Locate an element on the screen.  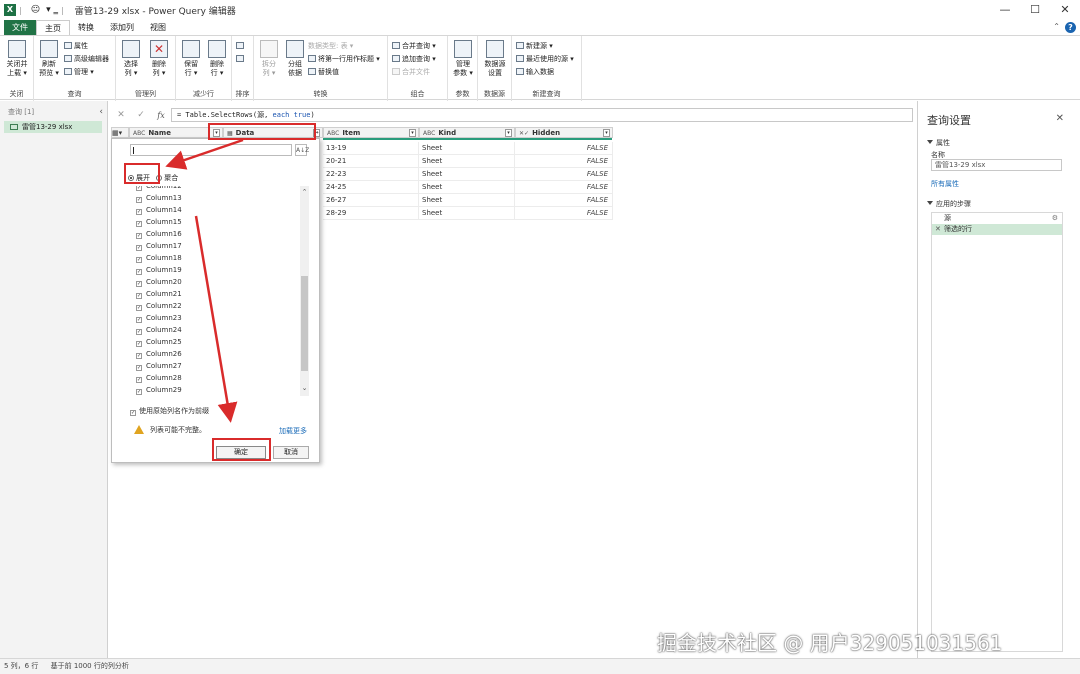
column-header-hidden: ✕✓ Hidden ▾ is located at coordinates (564, 132).